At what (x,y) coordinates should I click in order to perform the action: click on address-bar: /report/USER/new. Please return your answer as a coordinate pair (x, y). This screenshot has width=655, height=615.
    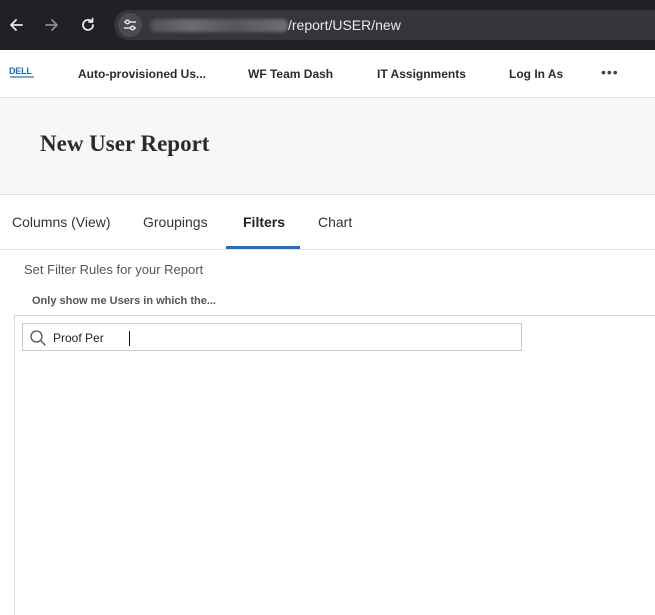
    Looking at the image, I should click on (384, 25).